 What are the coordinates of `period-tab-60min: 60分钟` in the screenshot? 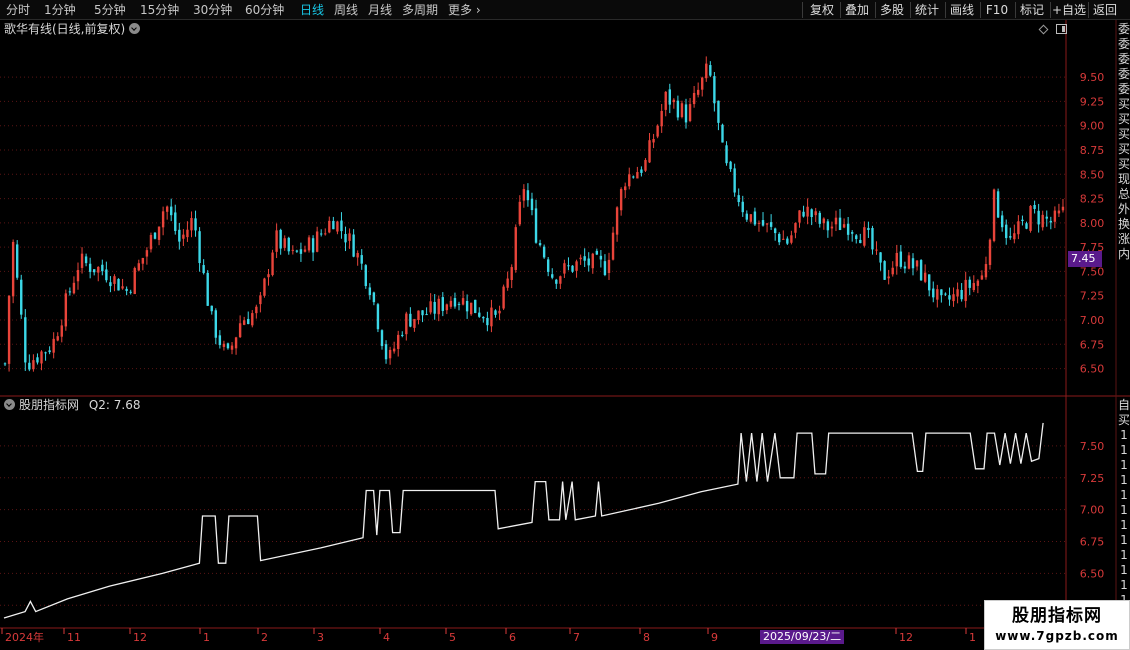 It's located at (264, 10).